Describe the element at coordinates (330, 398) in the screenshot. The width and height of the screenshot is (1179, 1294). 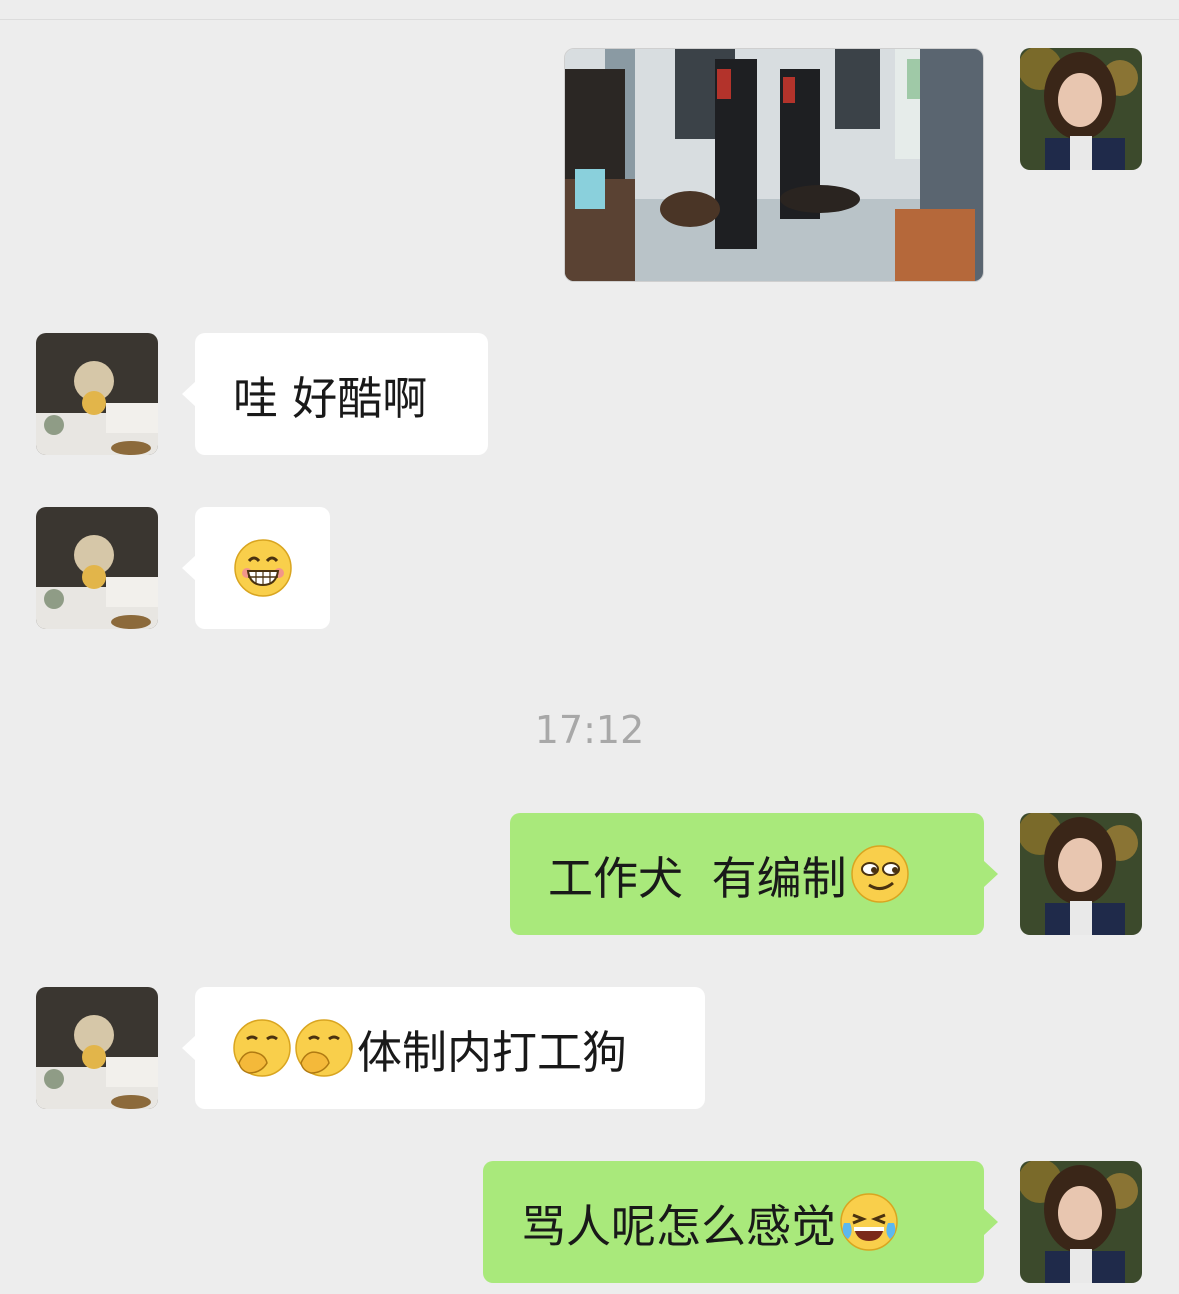
I see `message-text: 哇 好酷啊` at that location.